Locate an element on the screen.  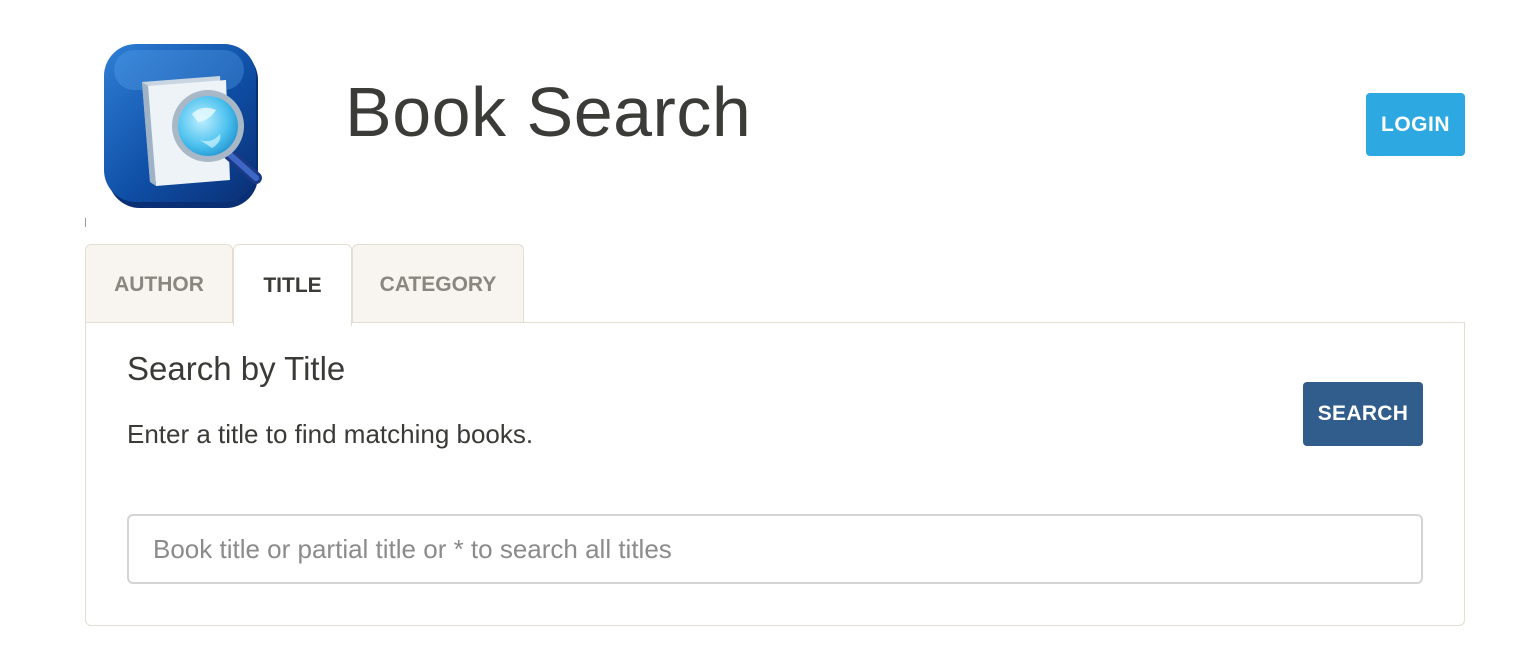
panel-description: Enter a title to find matching books. is located at coordinates (330, 434).